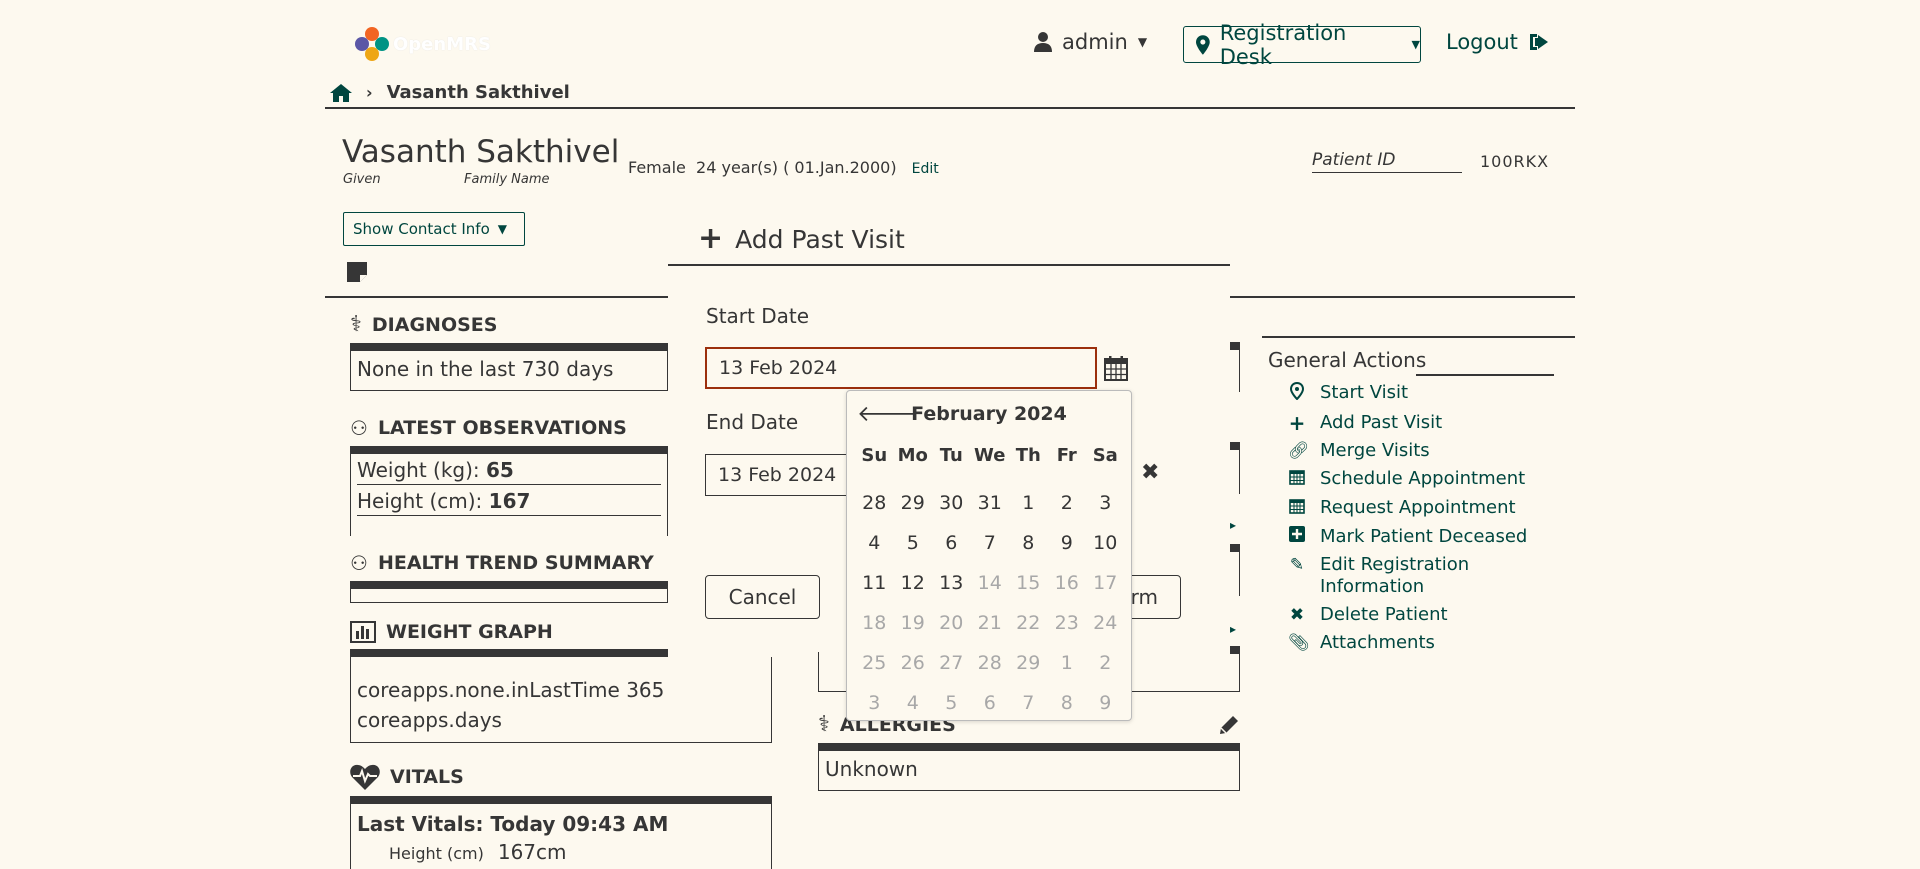 The image size is (1920, 869). Describe the element at coordinates (1043, 42) in the screenshot. I see `user-icon` at that location.